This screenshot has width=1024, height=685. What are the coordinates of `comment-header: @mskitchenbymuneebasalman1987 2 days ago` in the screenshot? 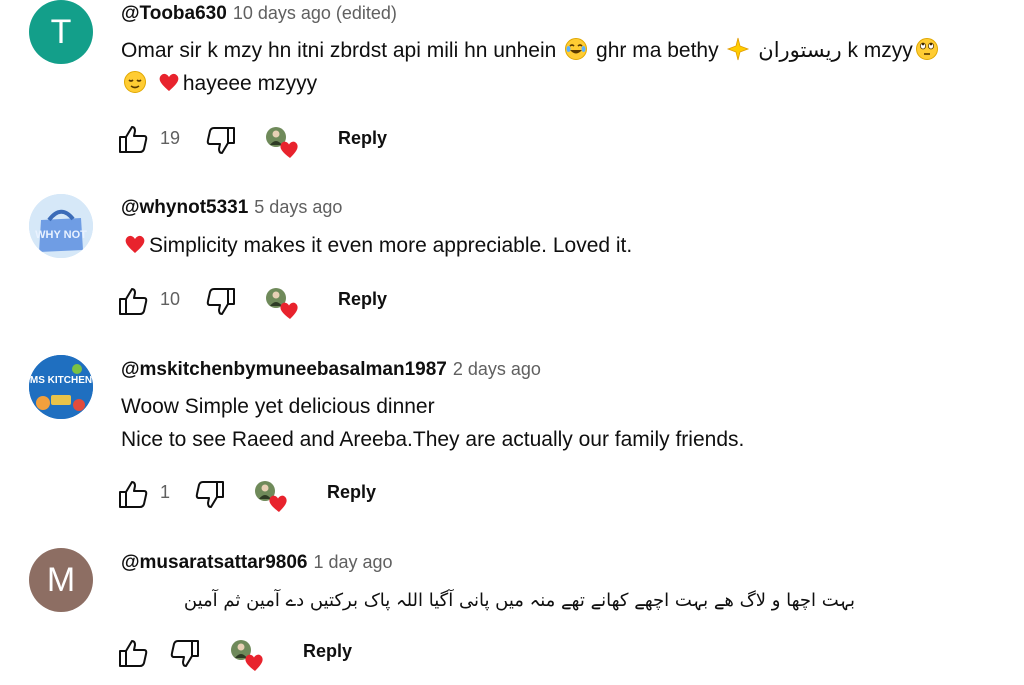 It's located at (331, 369).